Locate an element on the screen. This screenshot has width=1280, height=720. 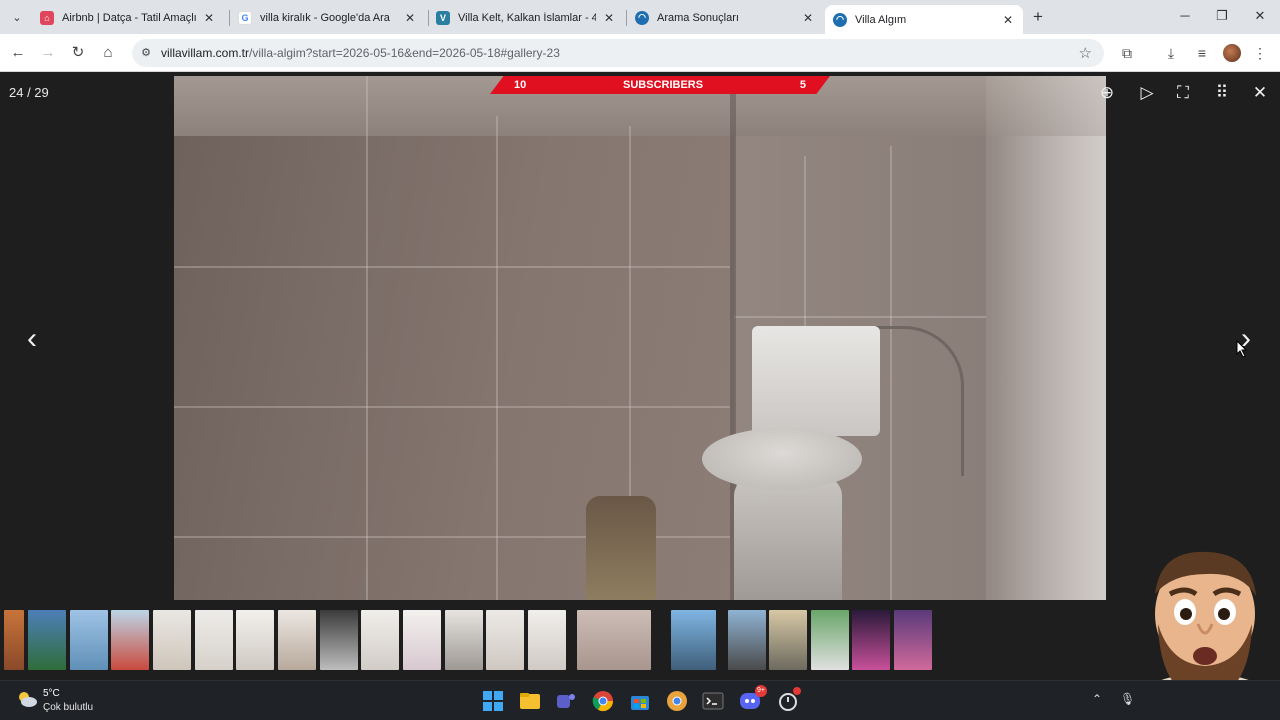
media-controls-icon: ≡ is located at coordinates (1202, 53).